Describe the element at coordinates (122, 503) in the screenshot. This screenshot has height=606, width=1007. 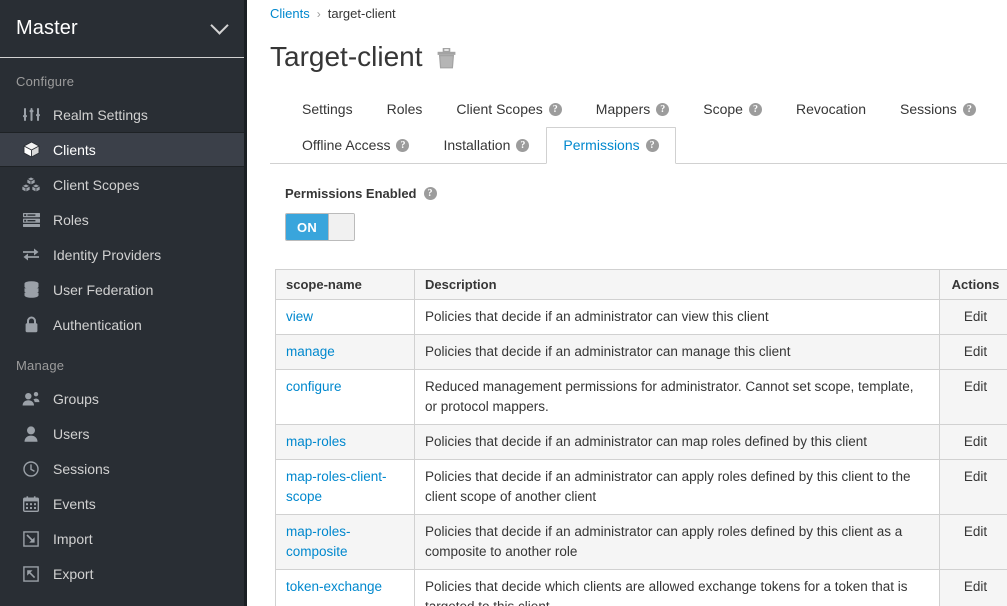
I see `sidebar-item-events: Events` at that location.